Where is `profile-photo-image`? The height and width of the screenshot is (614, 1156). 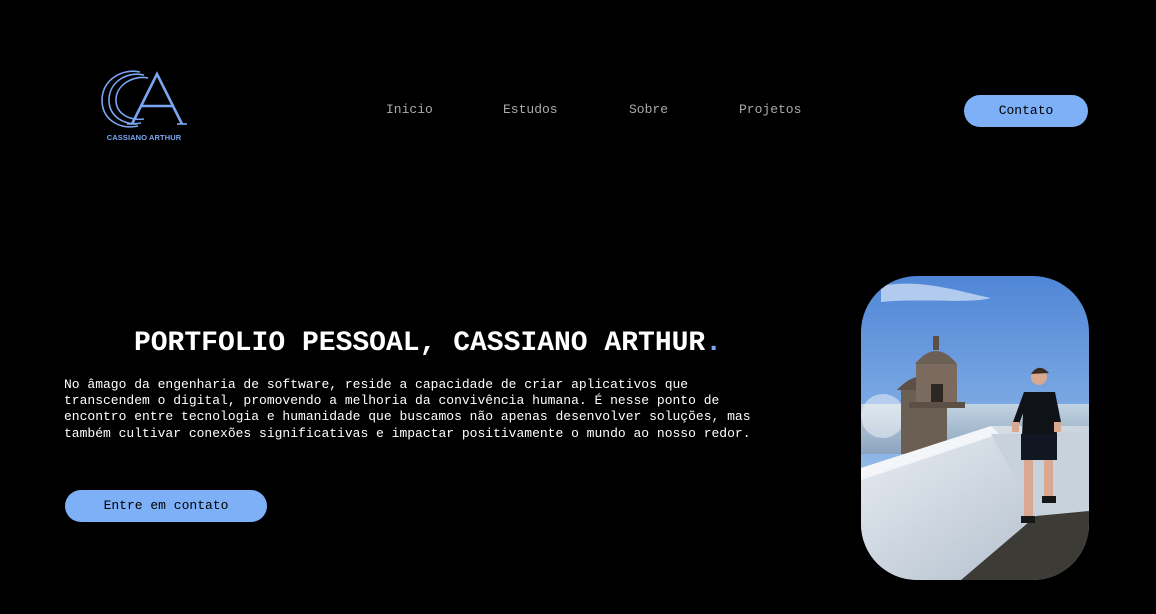
profile-photo-image is located at coordinates (975, 428).